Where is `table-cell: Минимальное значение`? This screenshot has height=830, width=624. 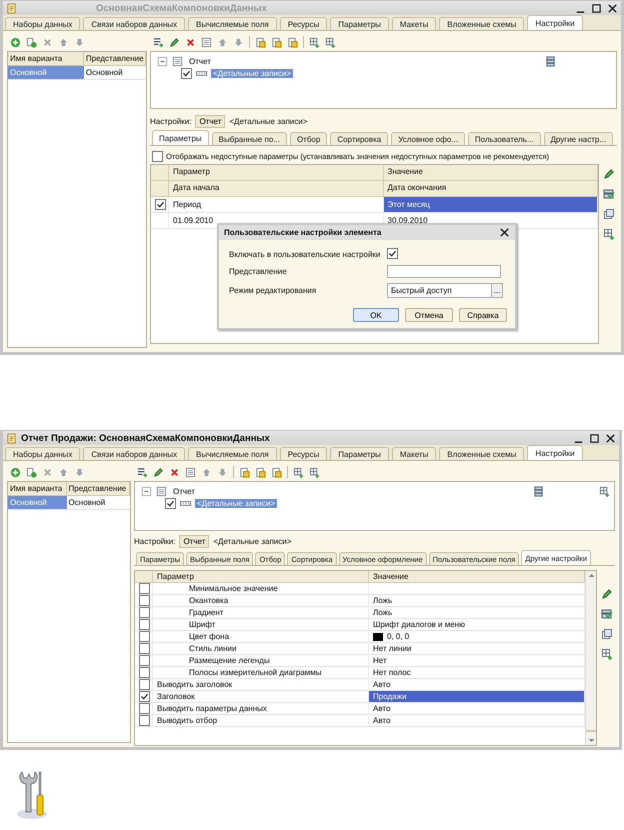
table-cell: Минимальное значение is located at coordinates (261, 589).